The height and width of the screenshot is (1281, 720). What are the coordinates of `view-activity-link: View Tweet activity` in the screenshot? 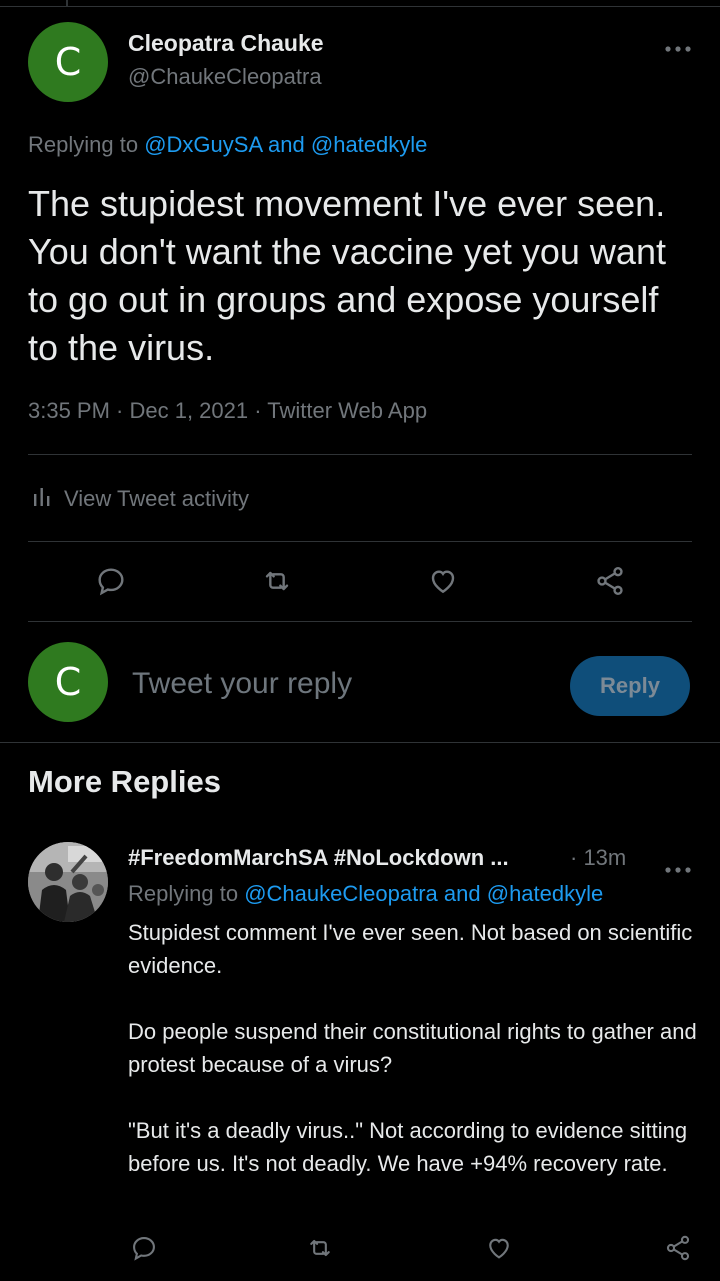 It's located at (140, 499).